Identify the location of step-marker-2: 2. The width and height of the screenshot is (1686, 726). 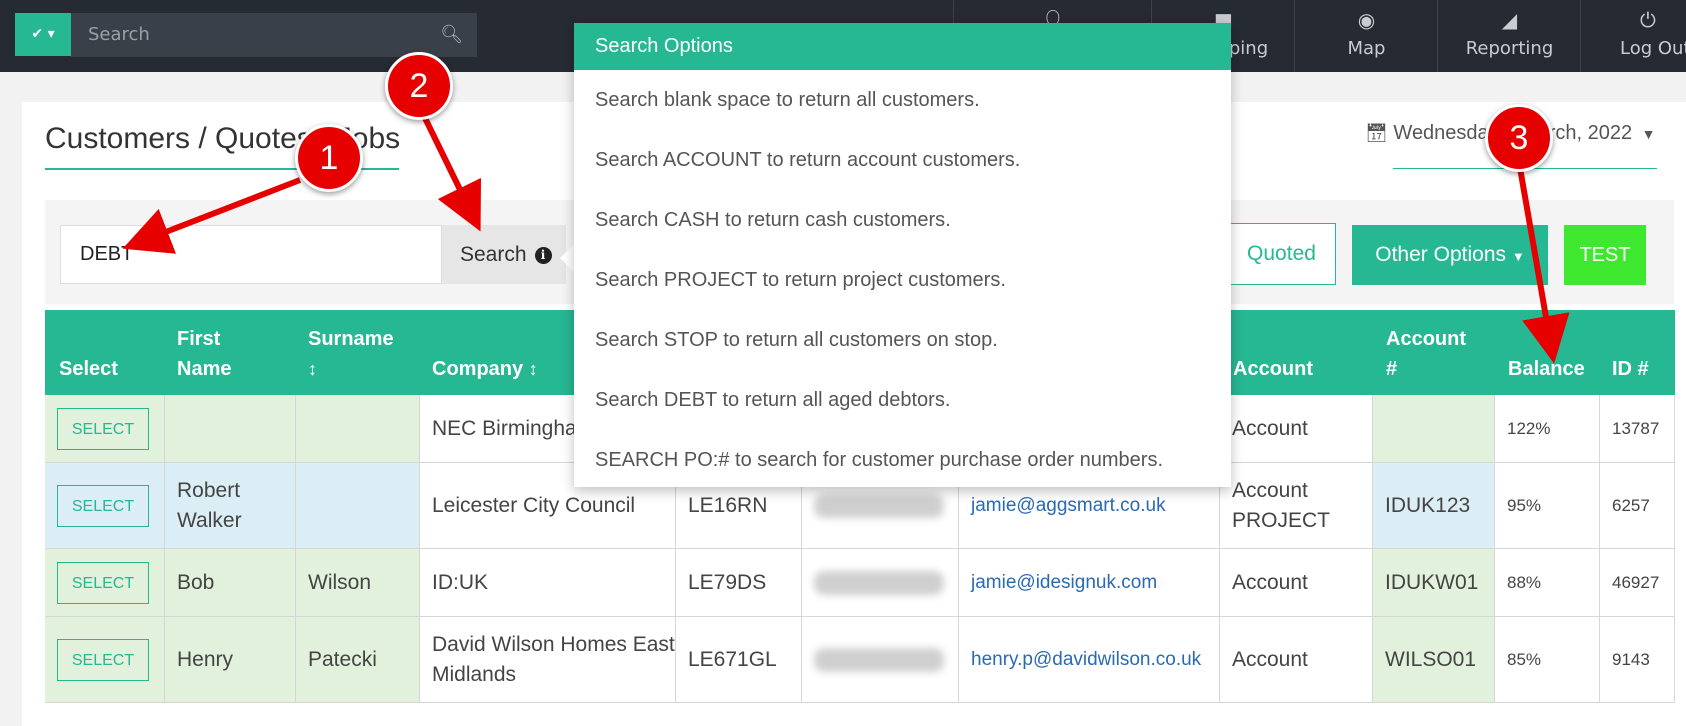
(419, 86).